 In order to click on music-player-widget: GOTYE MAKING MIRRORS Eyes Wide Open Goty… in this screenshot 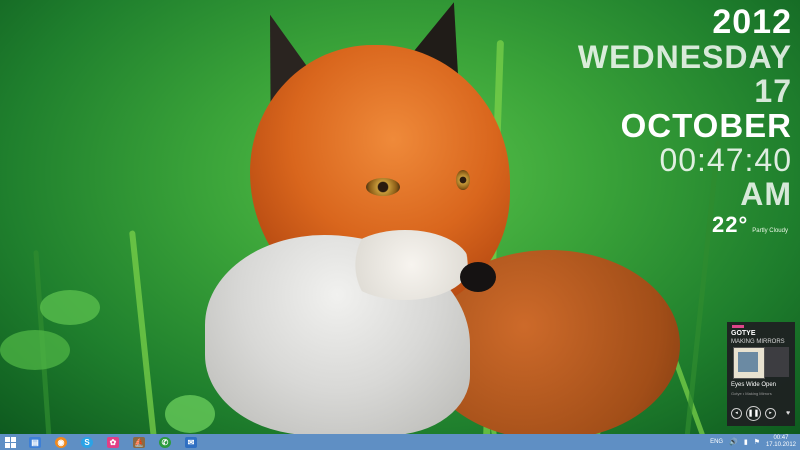, I will do `click(761, 374)`.